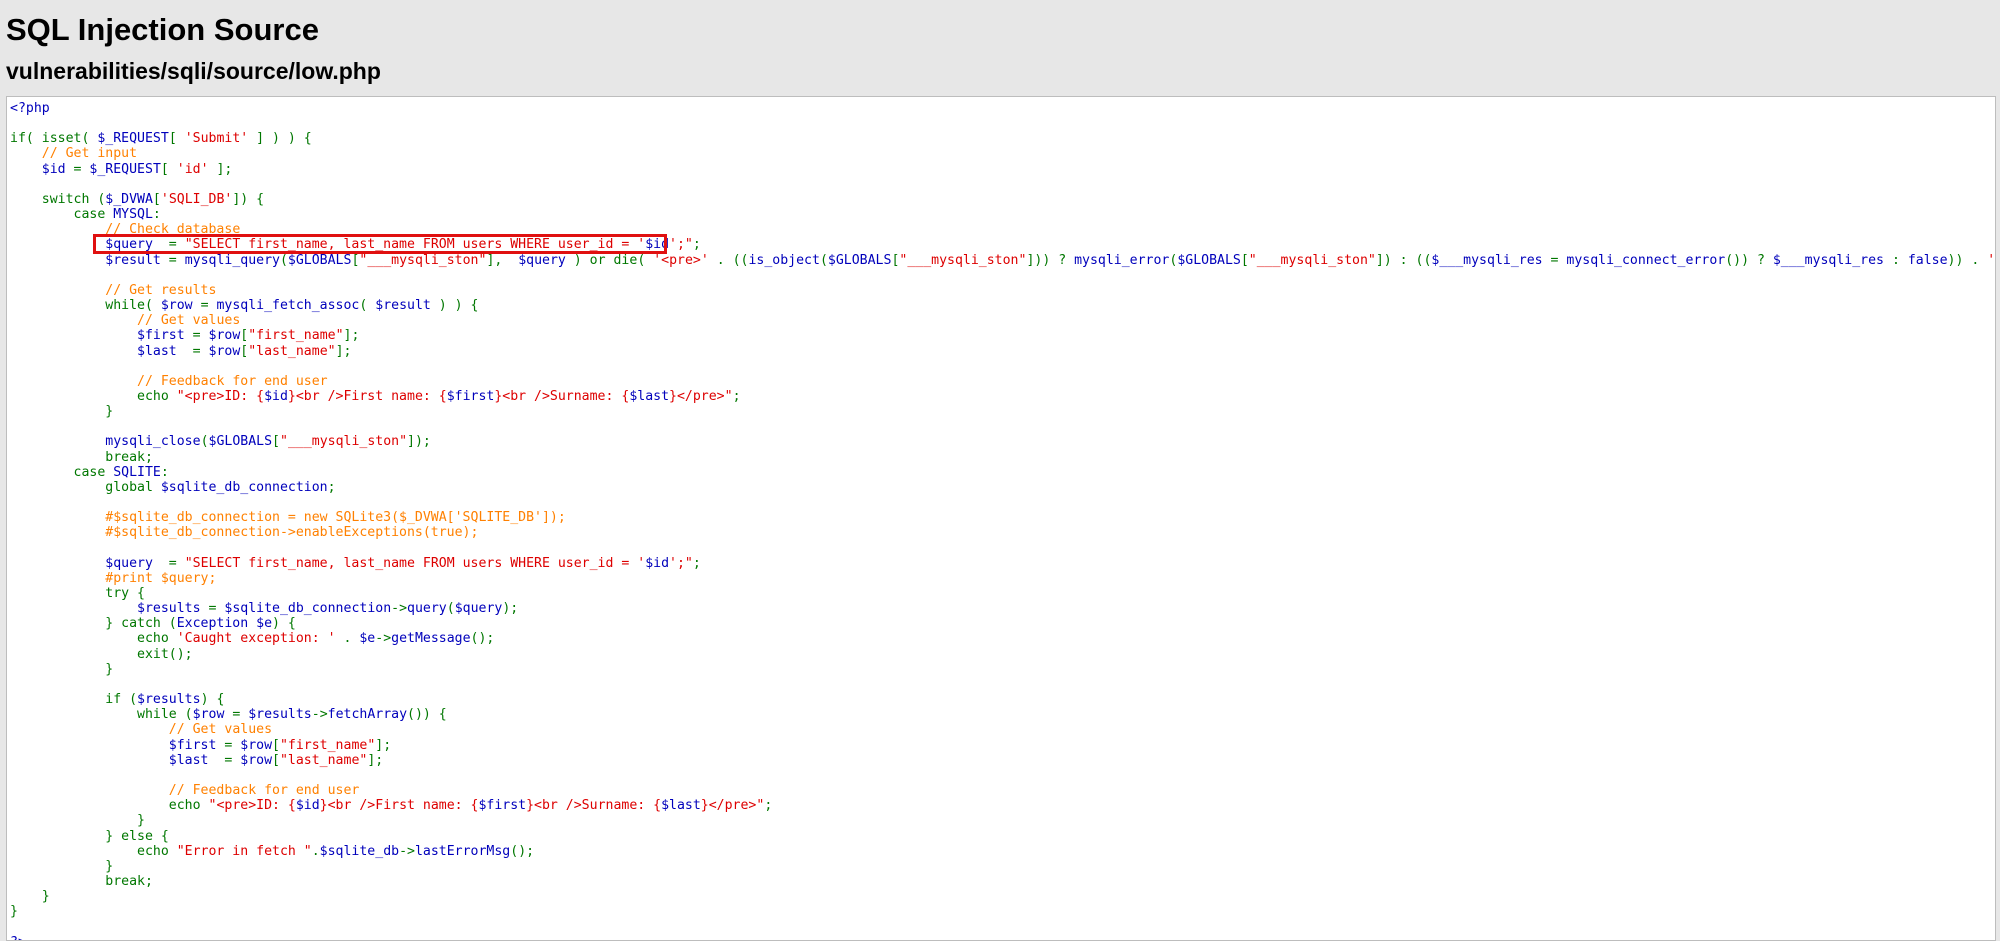 This screenshot has height=941, width=2000. What do you see at coordinates (169, 381) in the screenshot?
I see `code-line: // Feedback for end user` at bounding box center [169, 381].